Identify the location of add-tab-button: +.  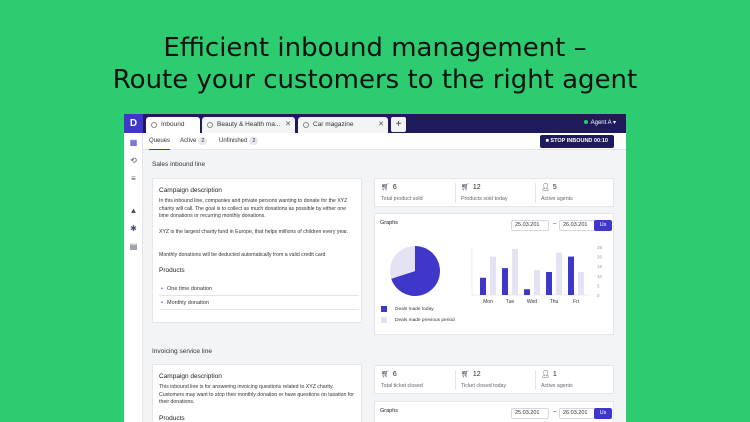
(398, 124).